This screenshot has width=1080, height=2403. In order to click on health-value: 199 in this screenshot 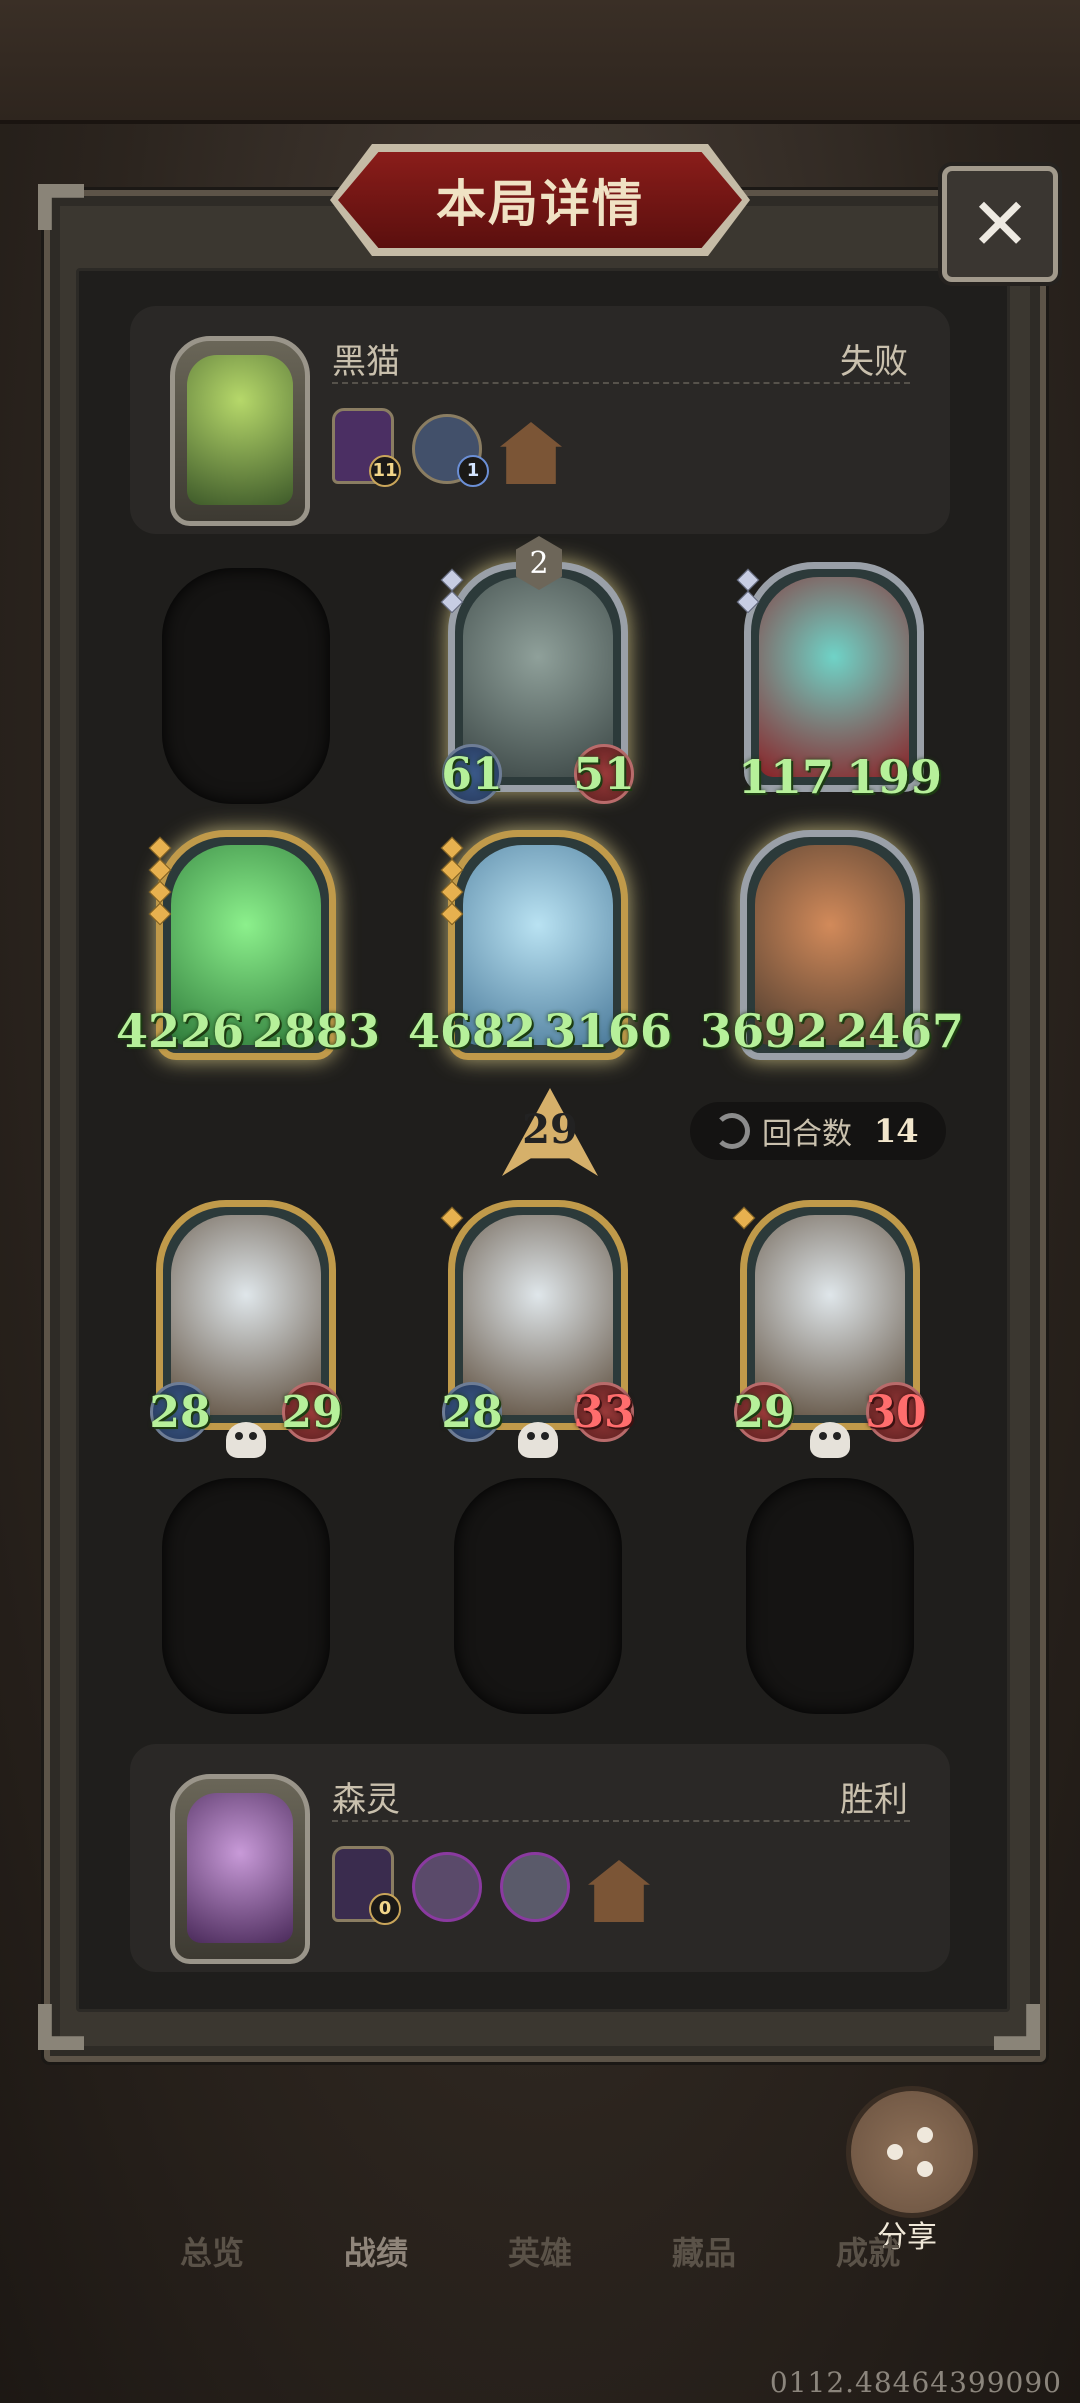, I will do `click(893, 777)`.